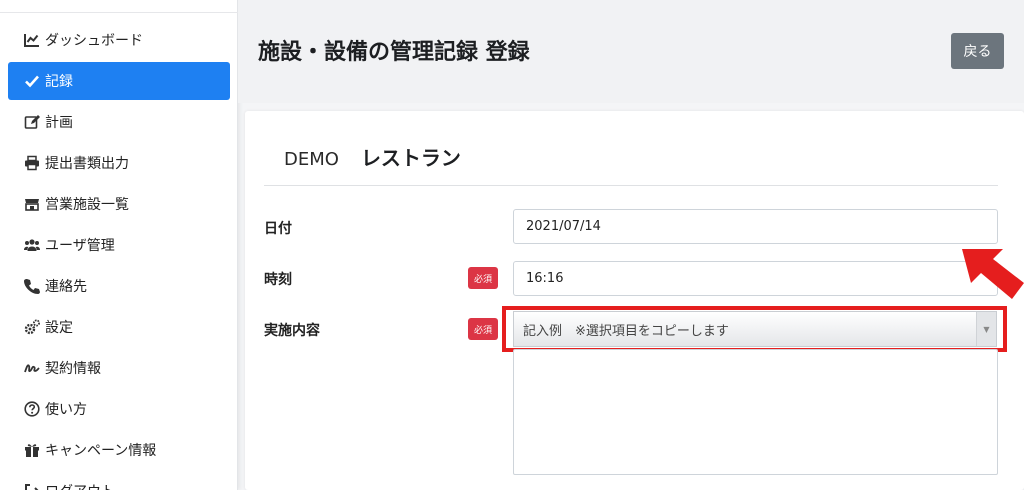  I want to click on store-heading: DEMO レストラン, so click(372, 156).